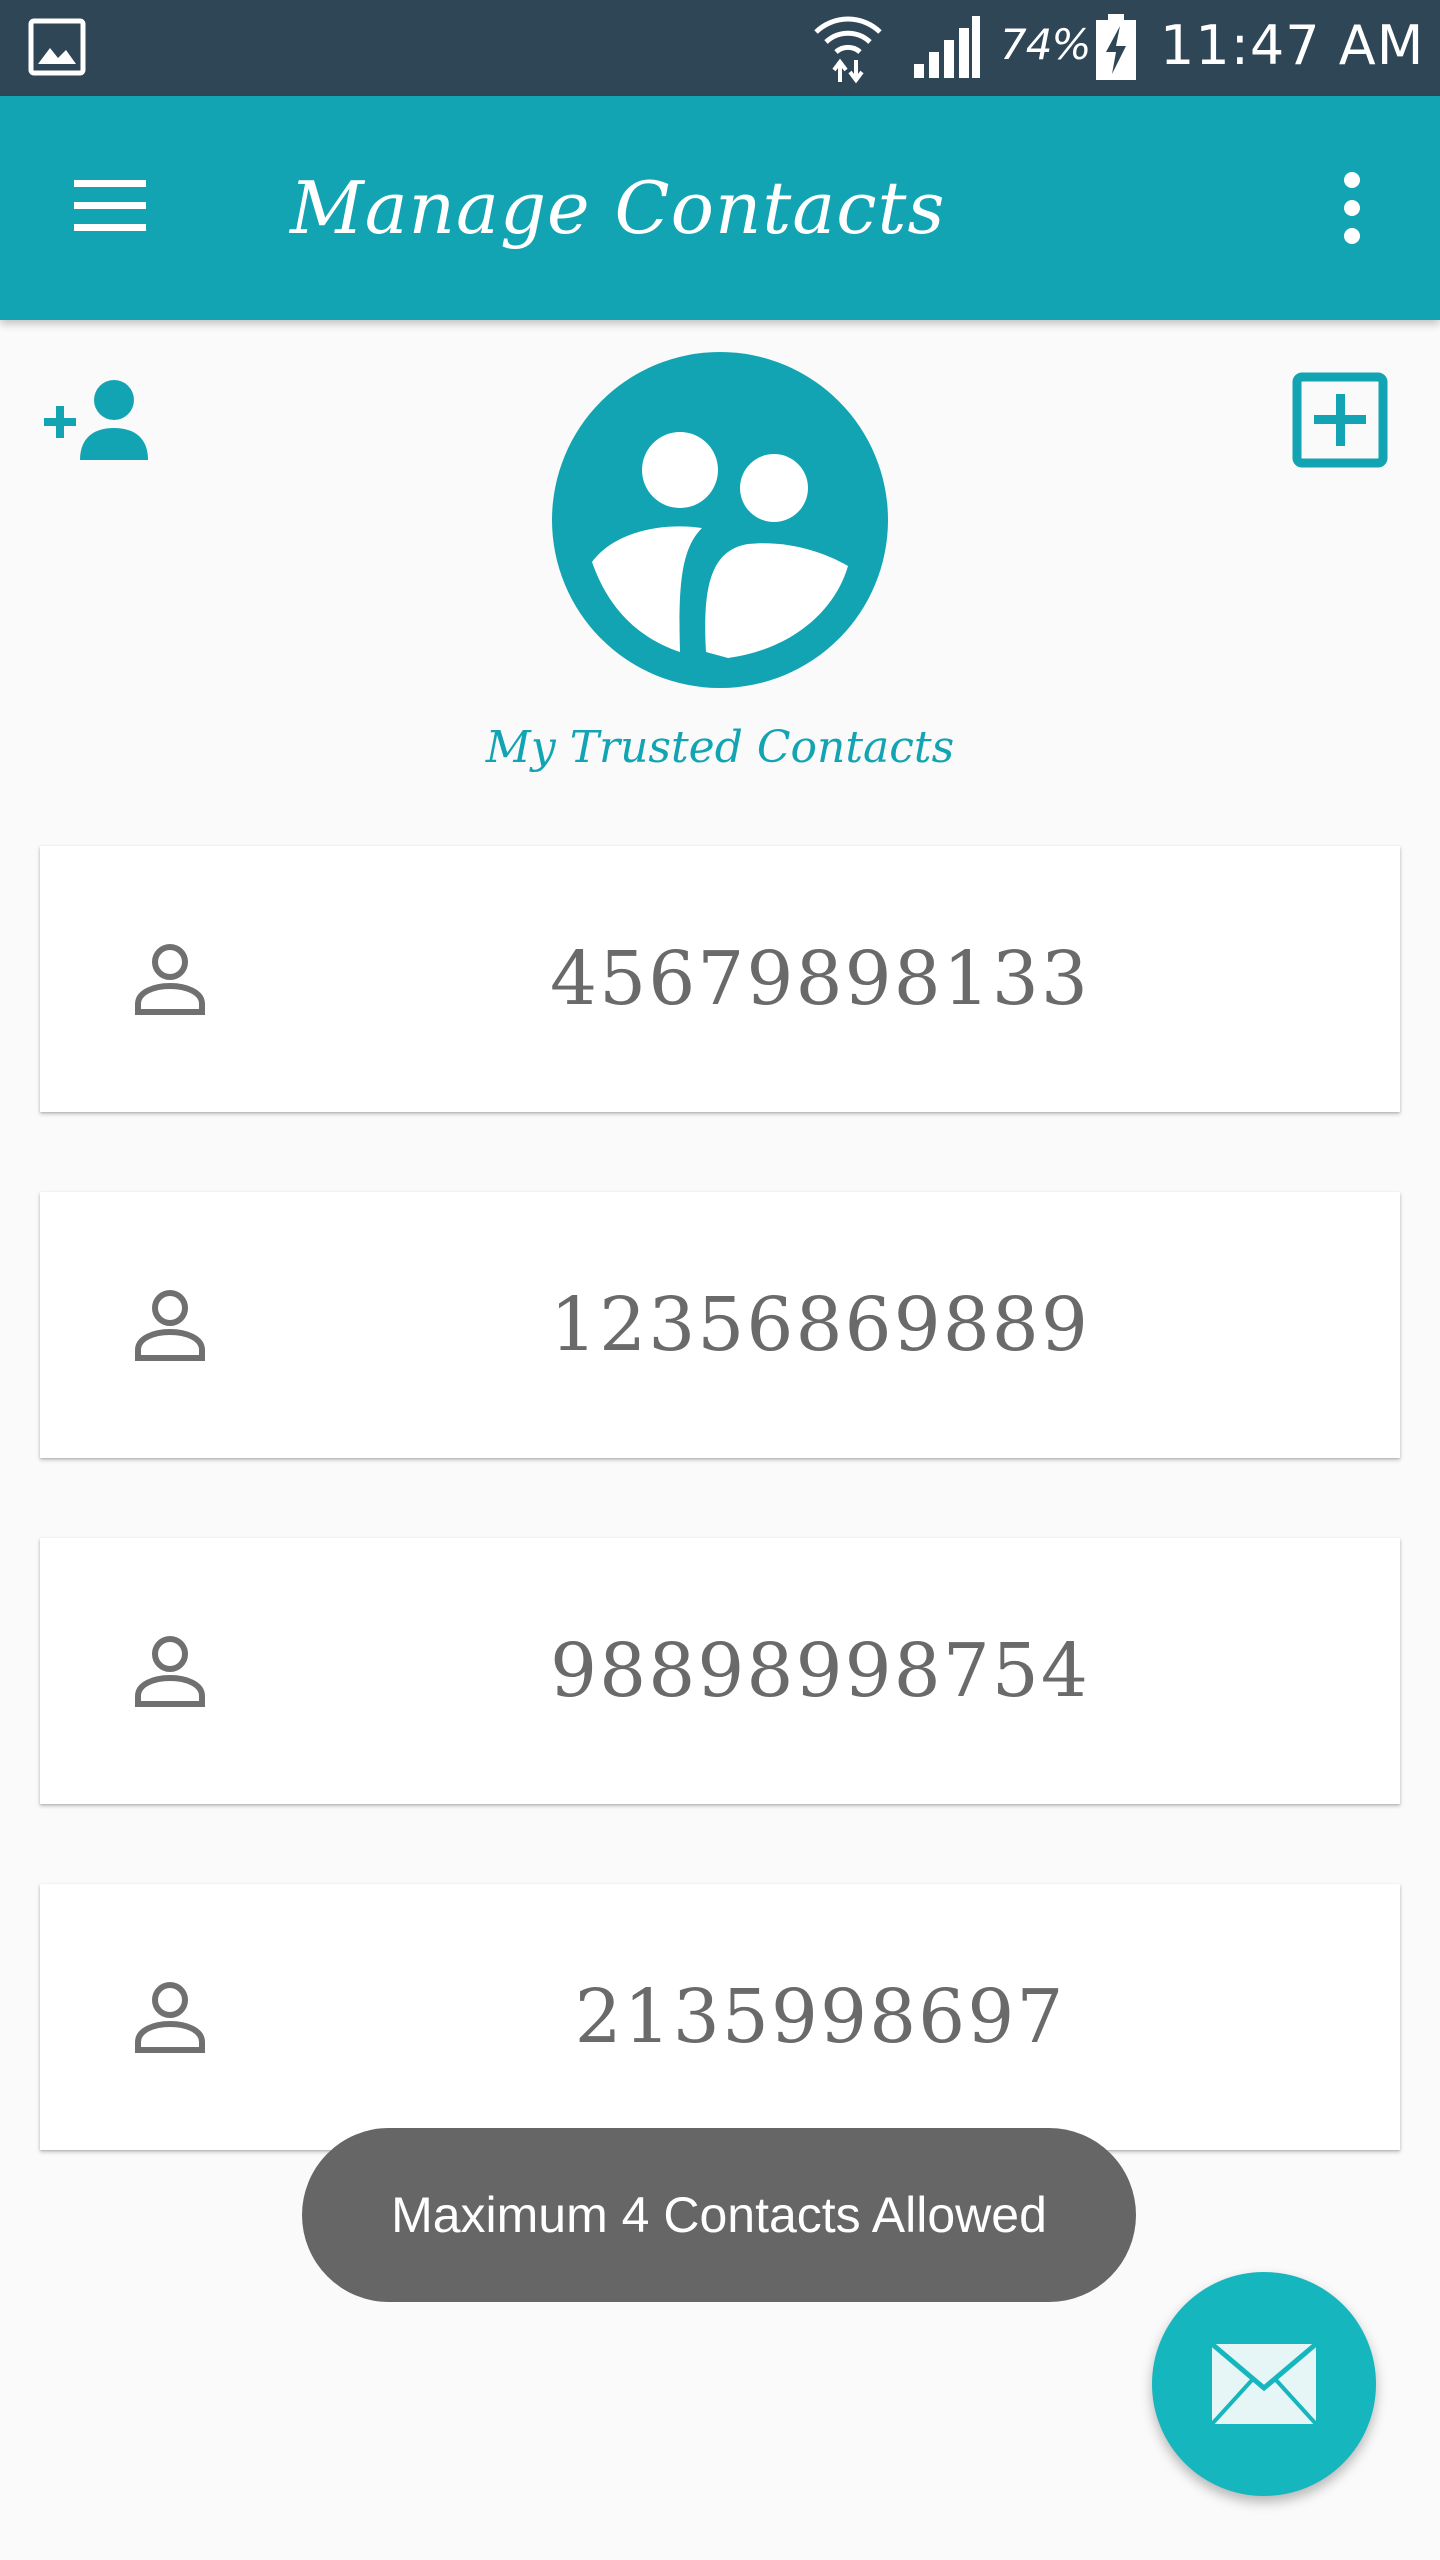  Describe the element at coordinates (1045, 44) in the screenshot. I see `battery-percent: 74%` at that location.